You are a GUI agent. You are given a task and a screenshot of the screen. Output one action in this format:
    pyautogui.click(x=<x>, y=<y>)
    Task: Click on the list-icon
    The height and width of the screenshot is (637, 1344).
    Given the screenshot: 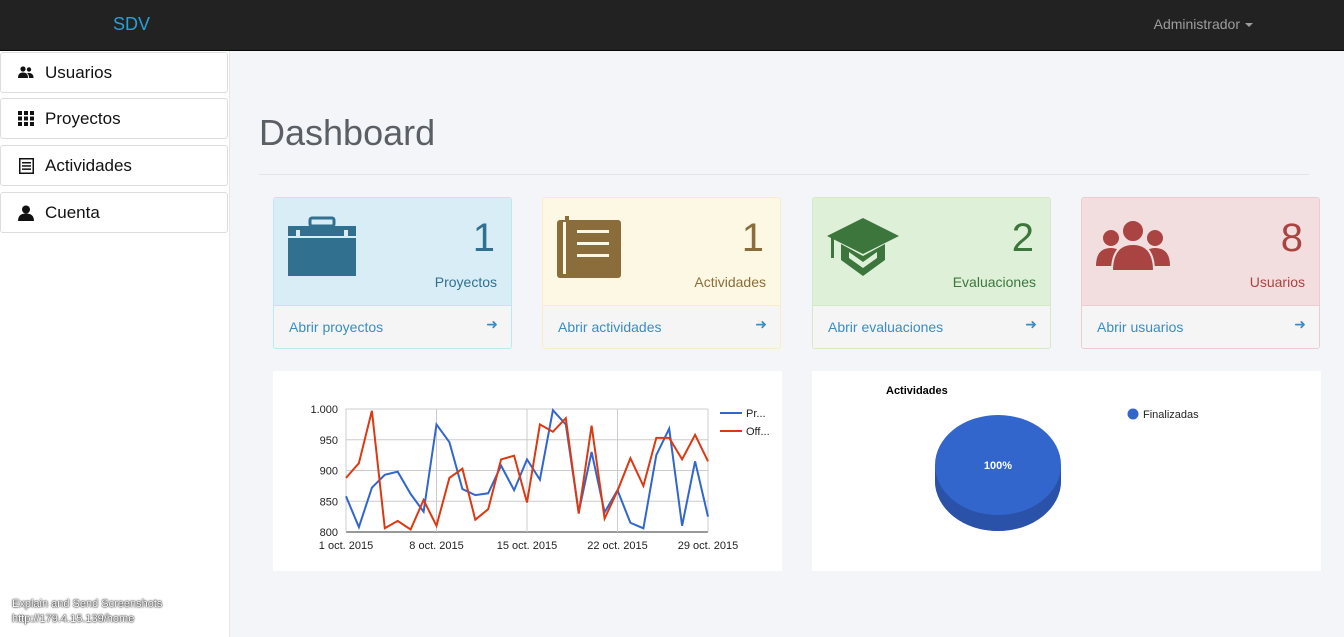 What is the action you would take?
    pyautogui.click(x=26, y=165)
    